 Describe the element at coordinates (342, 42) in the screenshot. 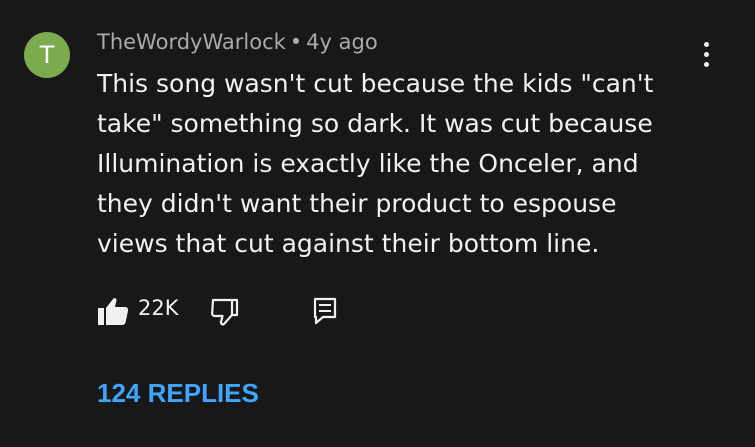

I see `comment-timestamp: 4y ago` at that location.